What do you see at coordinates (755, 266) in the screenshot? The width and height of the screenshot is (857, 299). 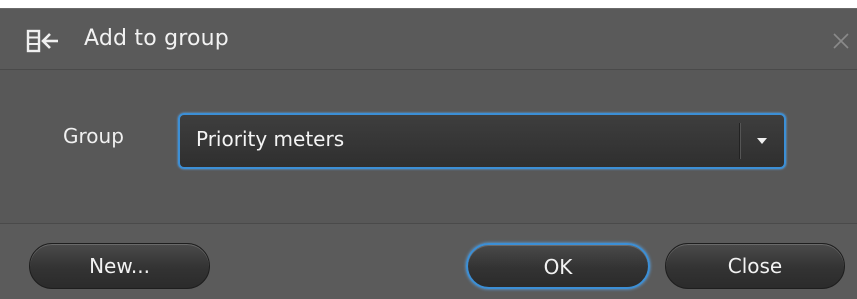 I see `close-button: Close` at bounding box center [755, 266].